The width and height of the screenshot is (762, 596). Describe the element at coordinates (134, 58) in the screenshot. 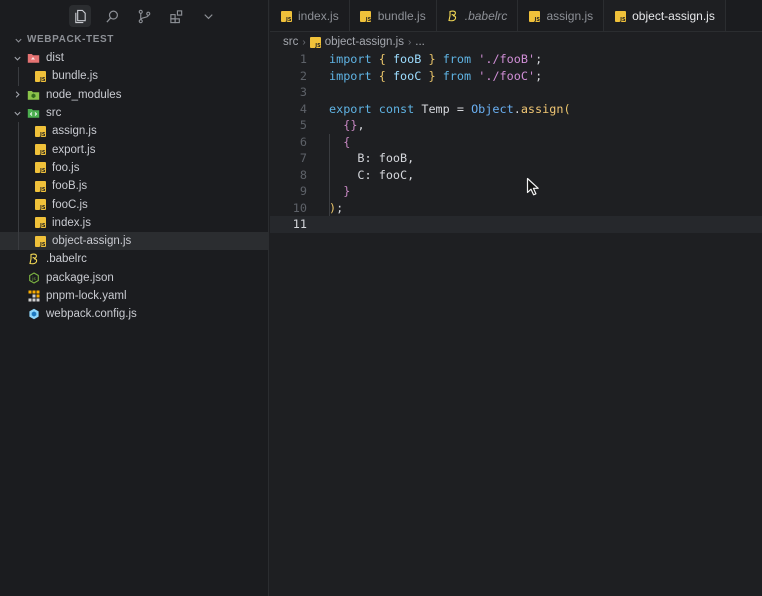

I see `folder-item-dist: dist` at that location.